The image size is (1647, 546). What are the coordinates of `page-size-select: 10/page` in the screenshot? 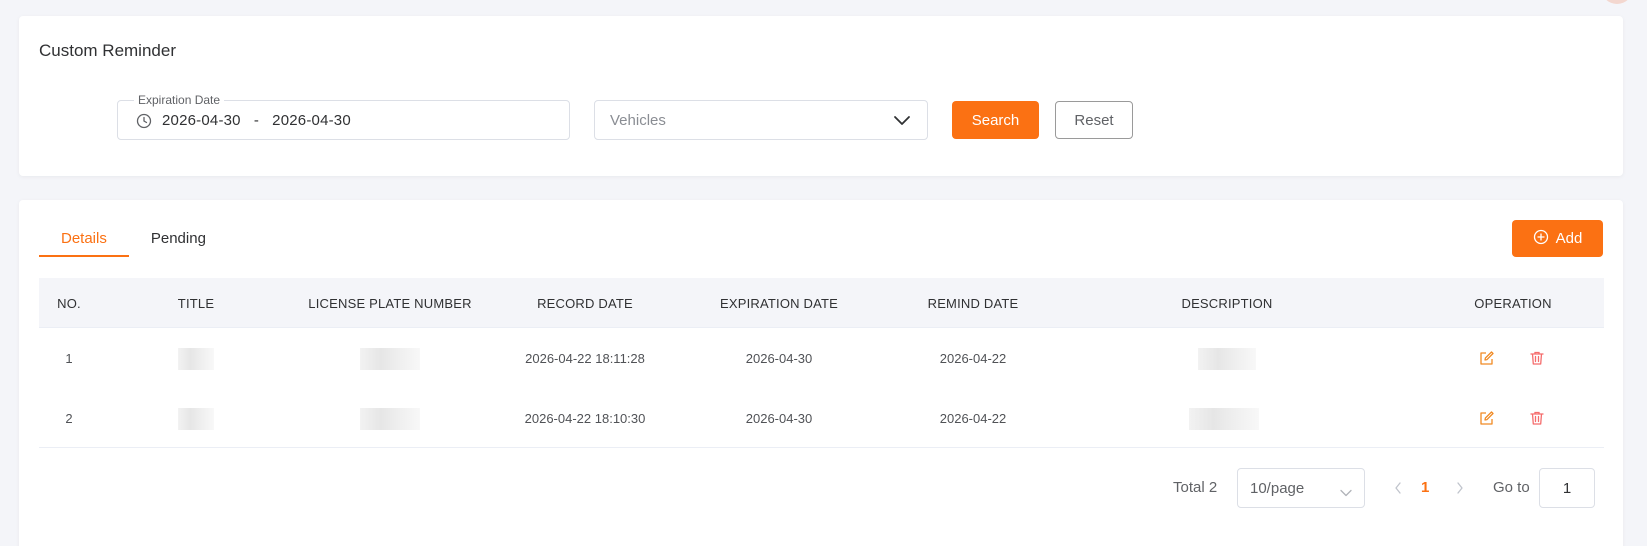 It's located at (1301, 488).